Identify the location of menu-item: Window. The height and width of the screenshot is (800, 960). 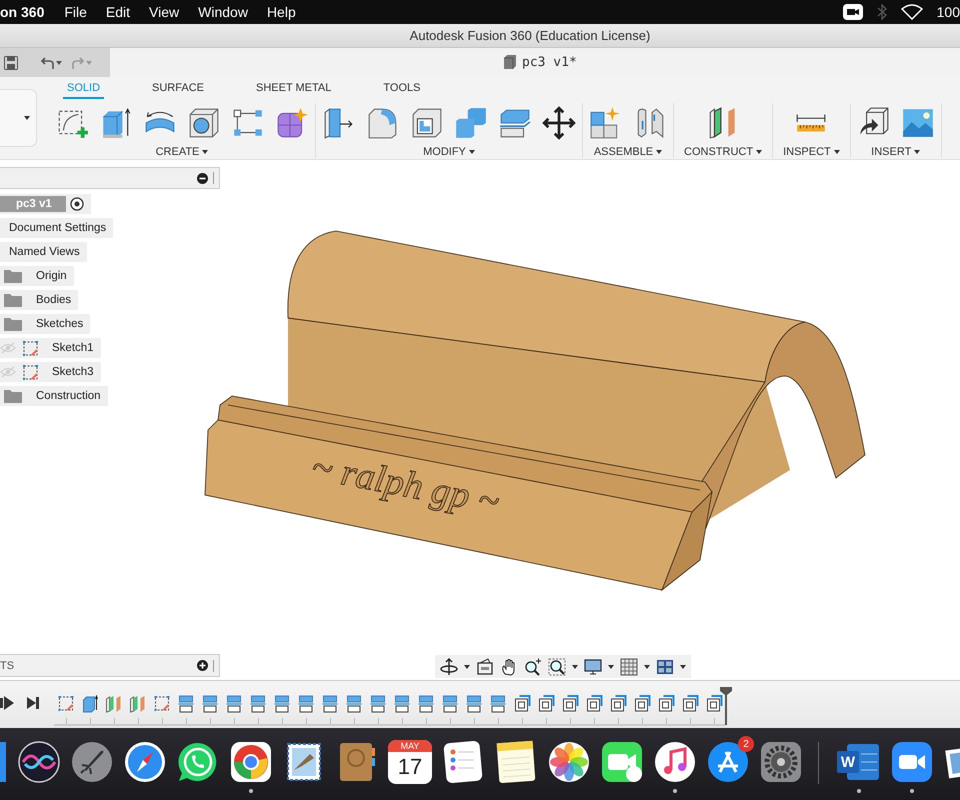
(223, 12).